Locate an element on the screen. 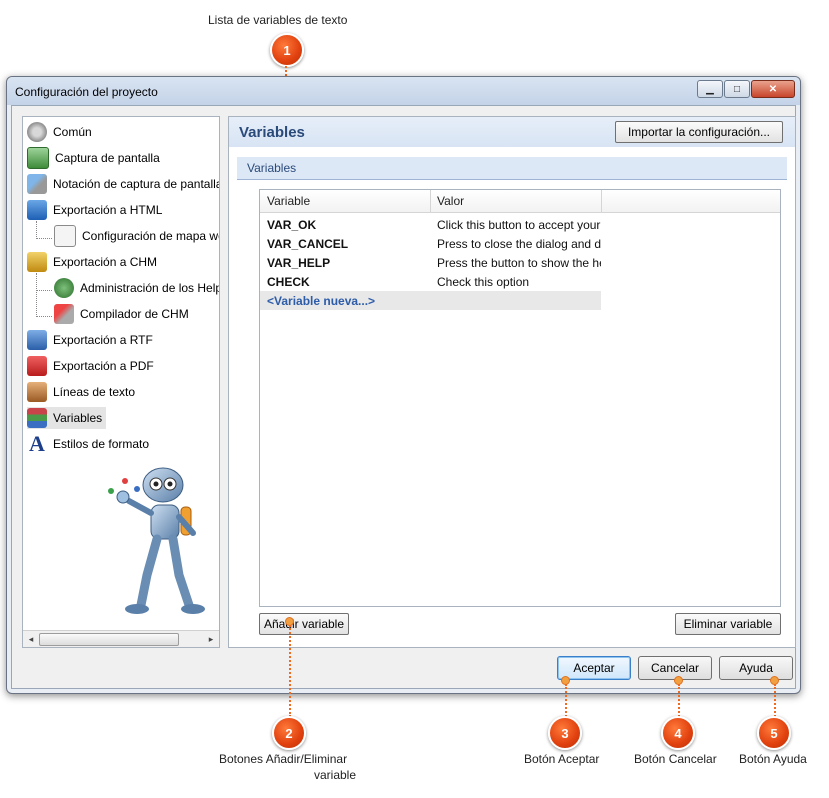  tree-item-label: Líneas de texto is located at coordinates (94, 392).